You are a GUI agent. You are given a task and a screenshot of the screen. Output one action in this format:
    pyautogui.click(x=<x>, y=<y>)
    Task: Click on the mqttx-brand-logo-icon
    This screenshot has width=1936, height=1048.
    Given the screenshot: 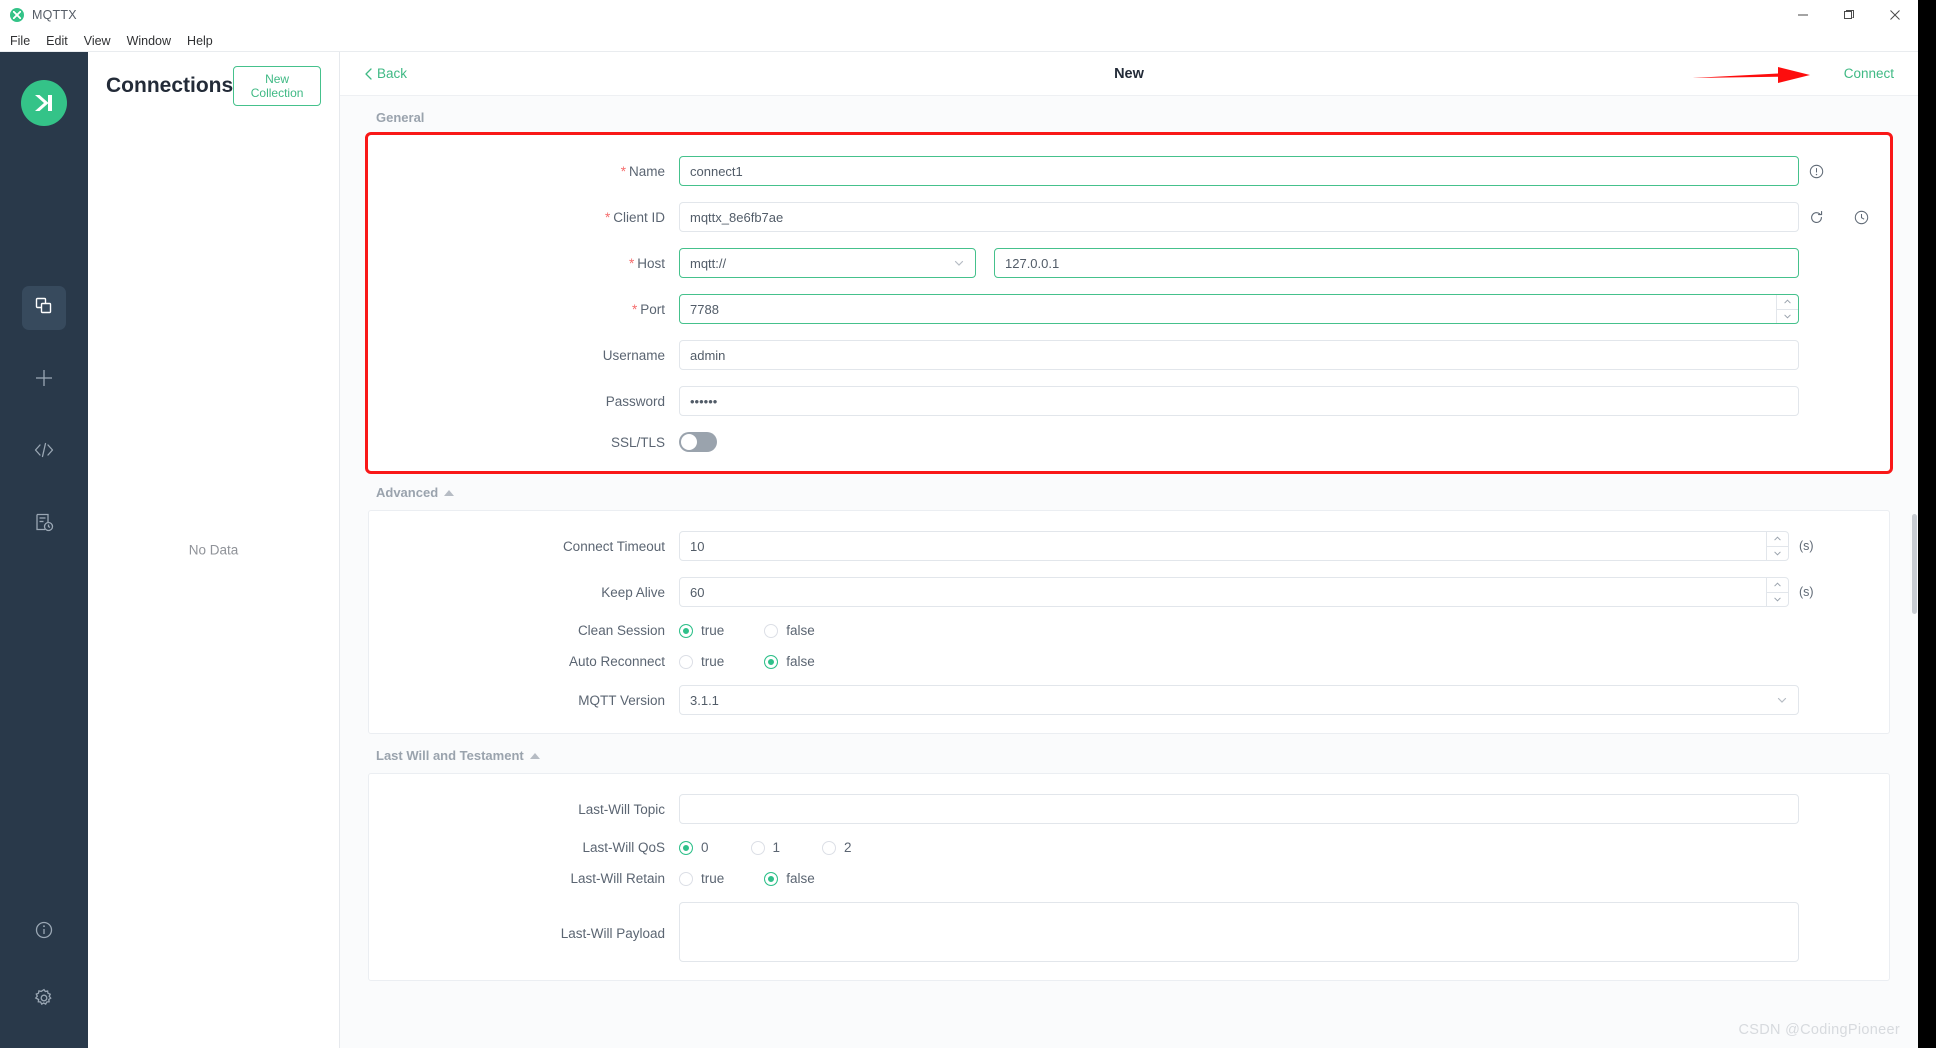 What is the action you would take?
    pyautogui.click(x=44, y=103)
    